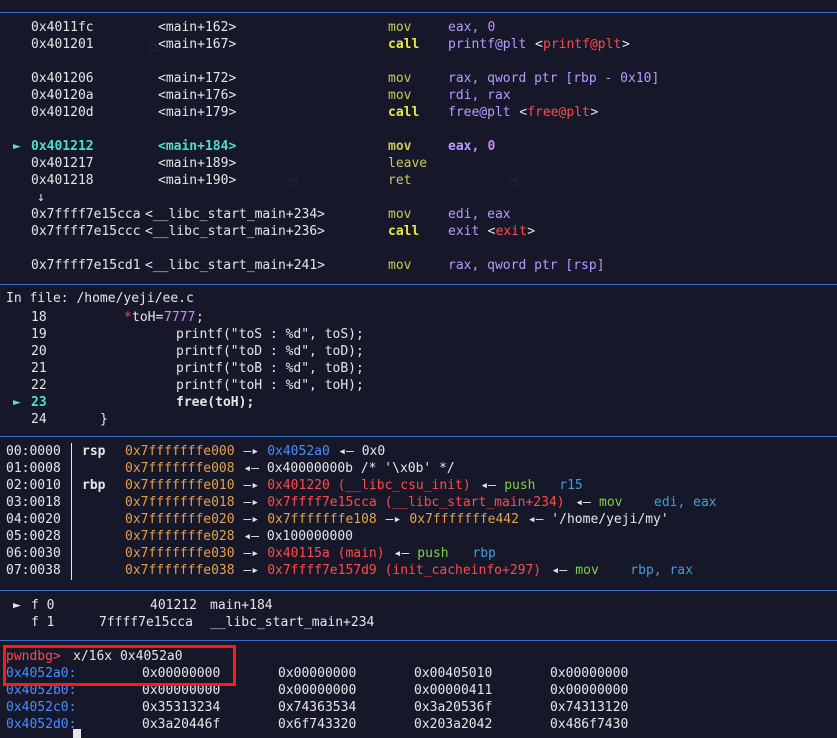 This screenshot has width=837, height=738. I want to click on instruction-address: 0x401217, so click(62, 163).